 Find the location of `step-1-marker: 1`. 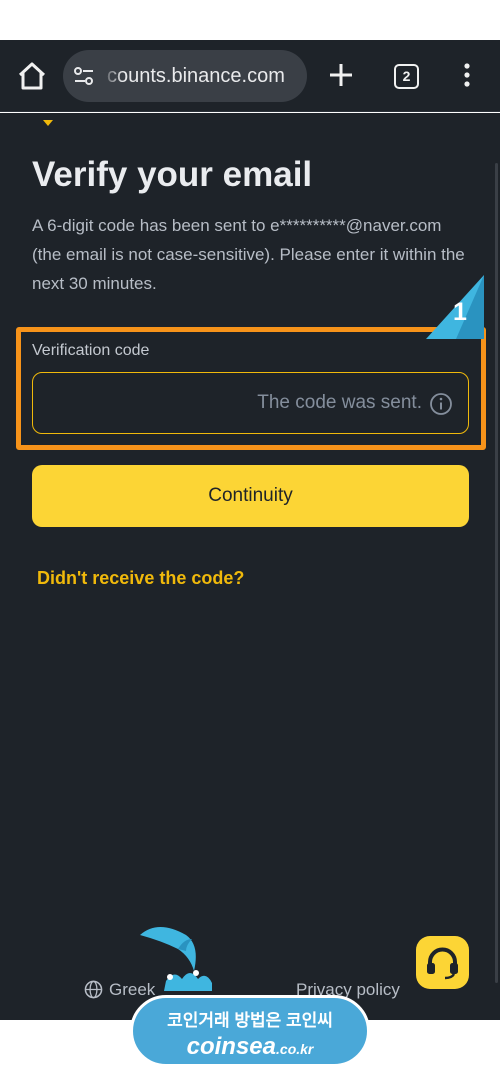

step-1-marker: 1 is located at coordinates (456, 309).